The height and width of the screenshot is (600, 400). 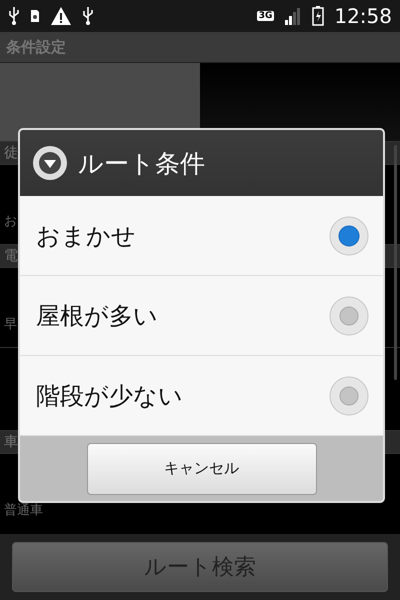 I want to click on setting-value: 普通車, so click(x=23, y=510).